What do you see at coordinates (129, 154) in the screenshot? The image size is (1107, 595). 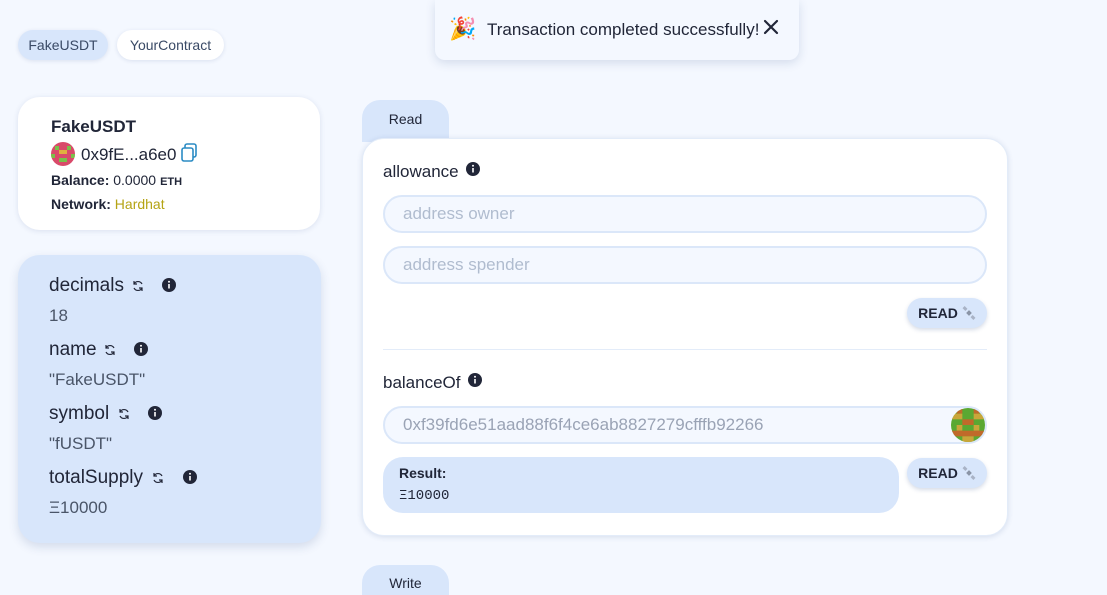 I see `contract-address: 0x9fE...a6e0` at bounding box center [129, 154].